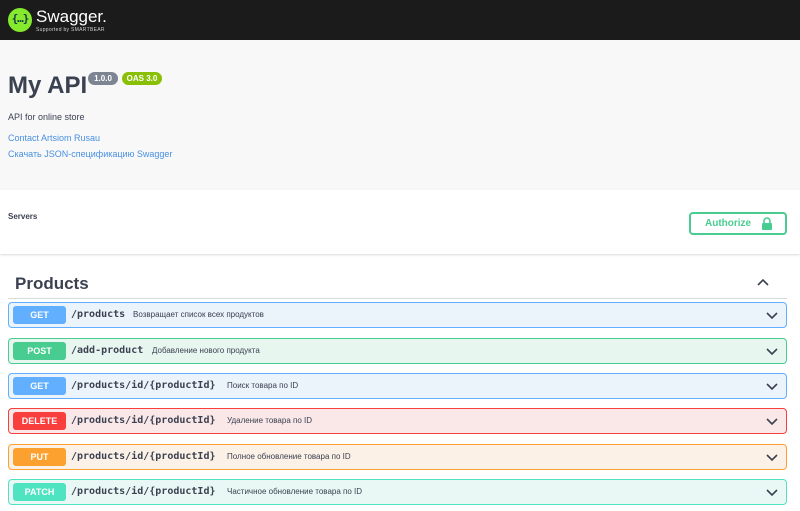 Image resolution: width=800 pixels, height=511 pixels. What do you see at coordinates (397, 282) in the screenshot?
I see `tag-header-products: Products` at bounding box center [397, 282].